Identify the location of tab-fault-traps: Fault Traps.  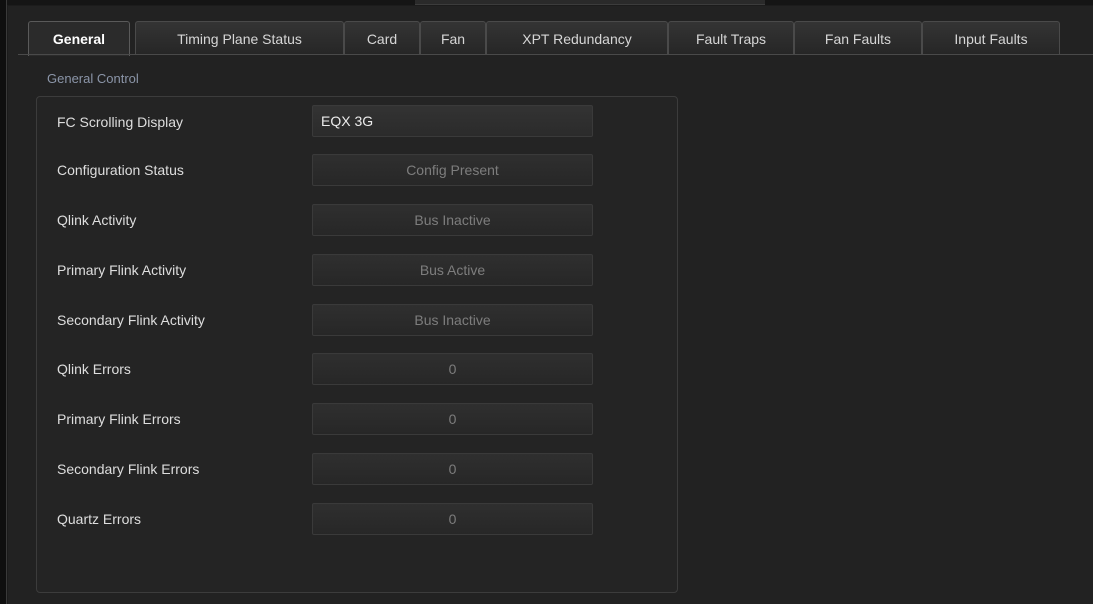
(731, 38).